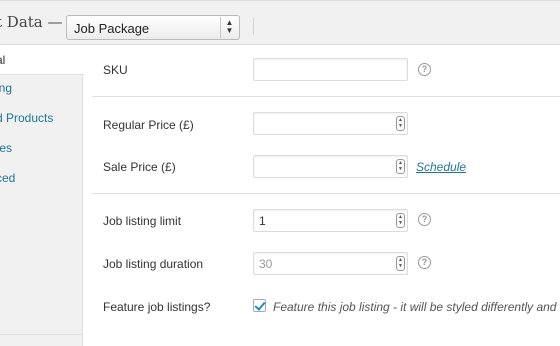 Image resolution: width=560 pixels, height=346 pixels. Describe the element at coordinates (139, 167) in the screenshot. I see `sale-price-label: Sale Price (£)` at that location.